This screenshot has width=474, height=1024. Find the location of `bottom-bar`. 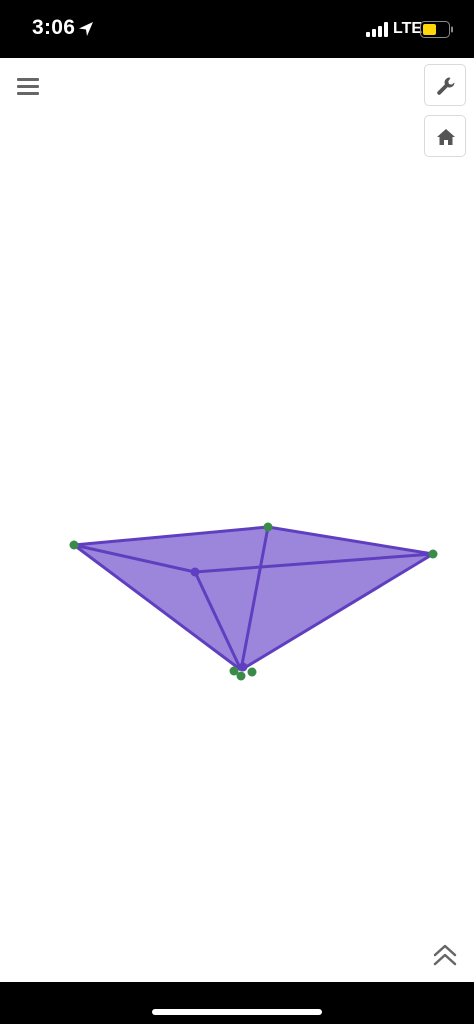

bottom-bar is located at coordinates (237, 1003).